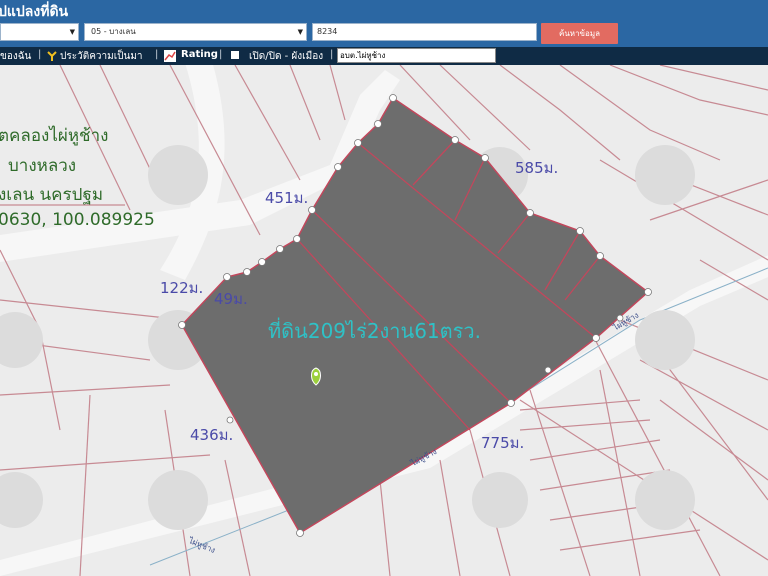 This screenshot has height=576, width=768. What do you see at coordinates (77, 220) in the screenshot?
I see `info-coordinates: 0630, 100.089925` at bounding box center [77, 220].